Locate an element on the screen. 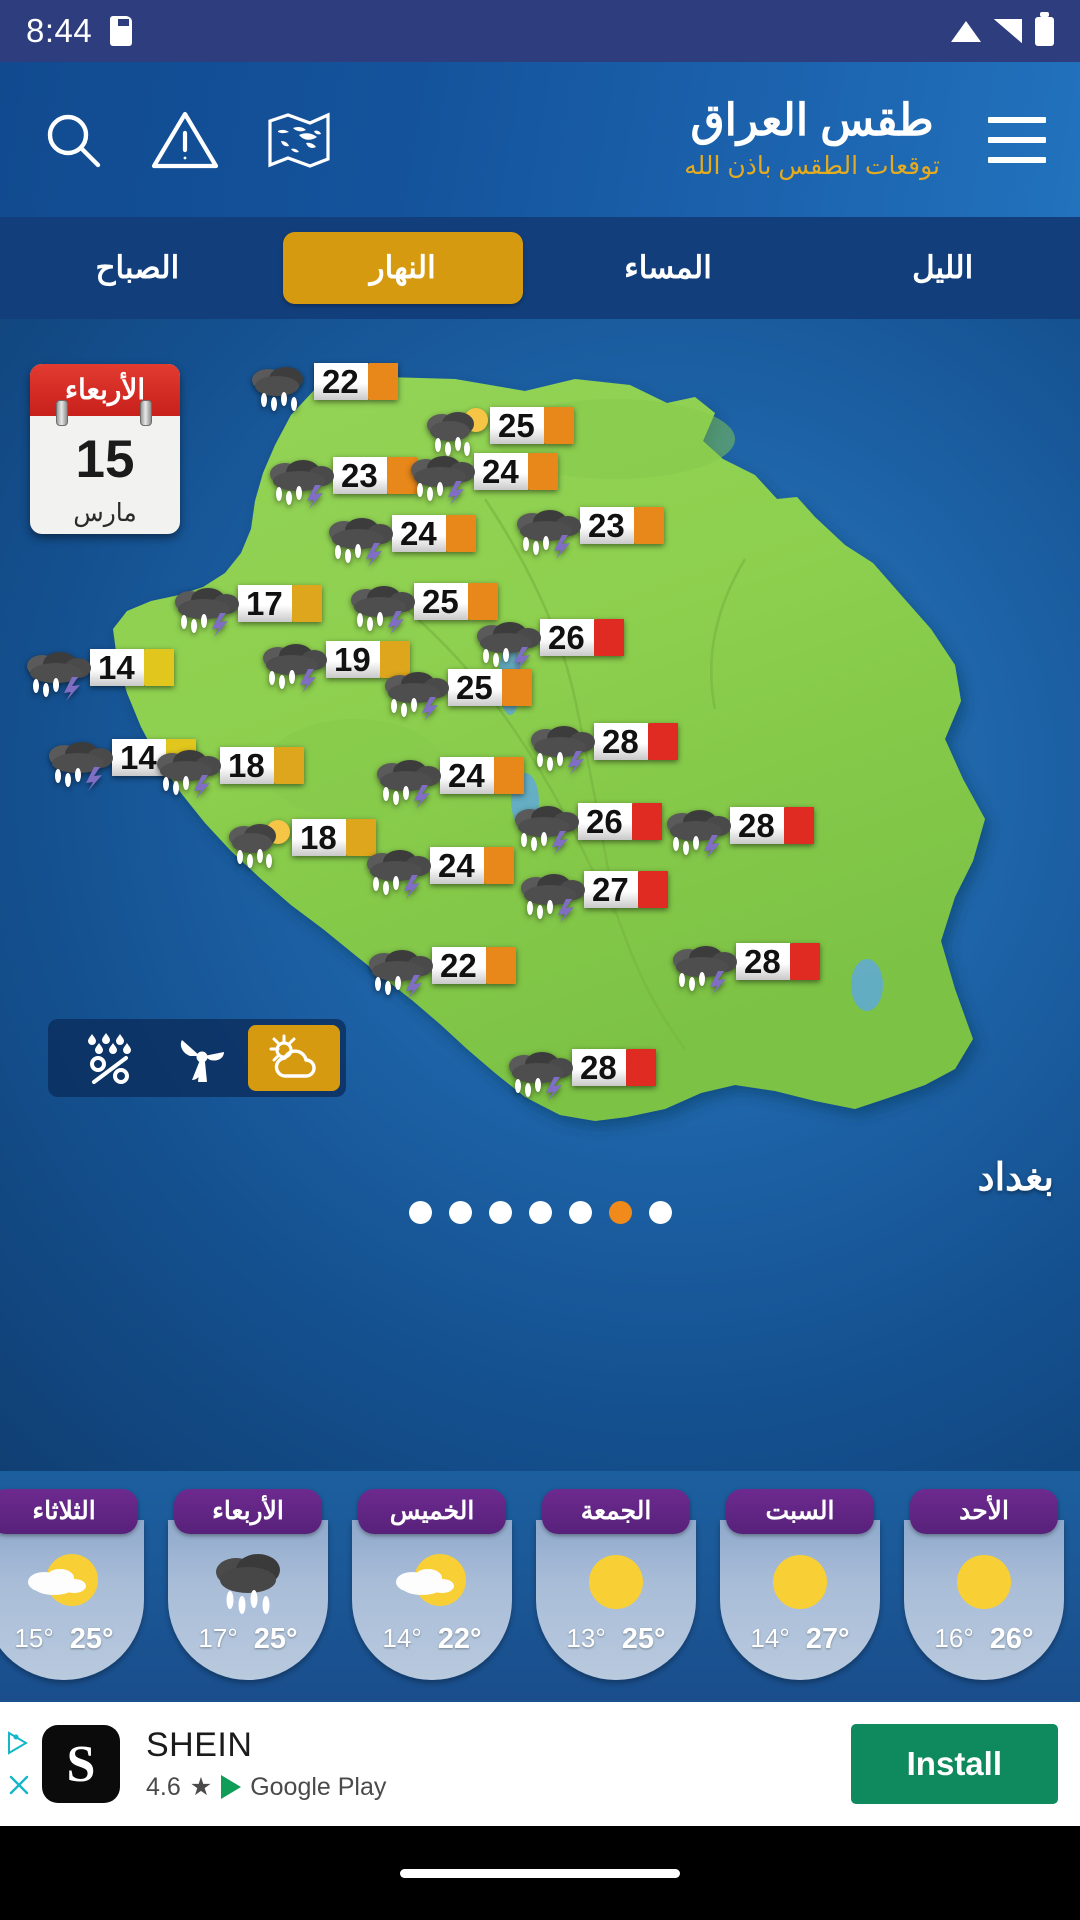 This screenshot has width=1080, height=1920. marker-temperature: 26 is located at coordinates (567, 637).